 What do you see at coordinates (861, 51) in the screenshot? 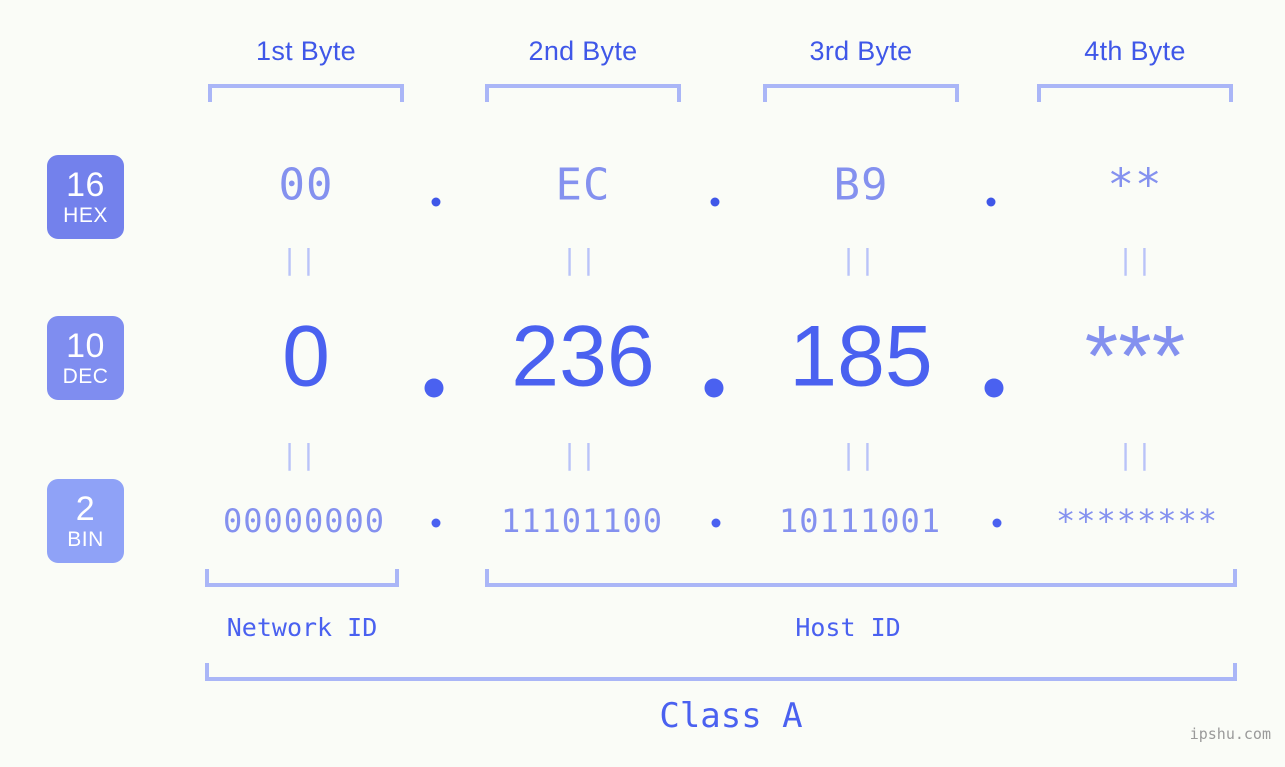
I see `byte-header-3: 3rd Byte` at bounding box center [861, 51].